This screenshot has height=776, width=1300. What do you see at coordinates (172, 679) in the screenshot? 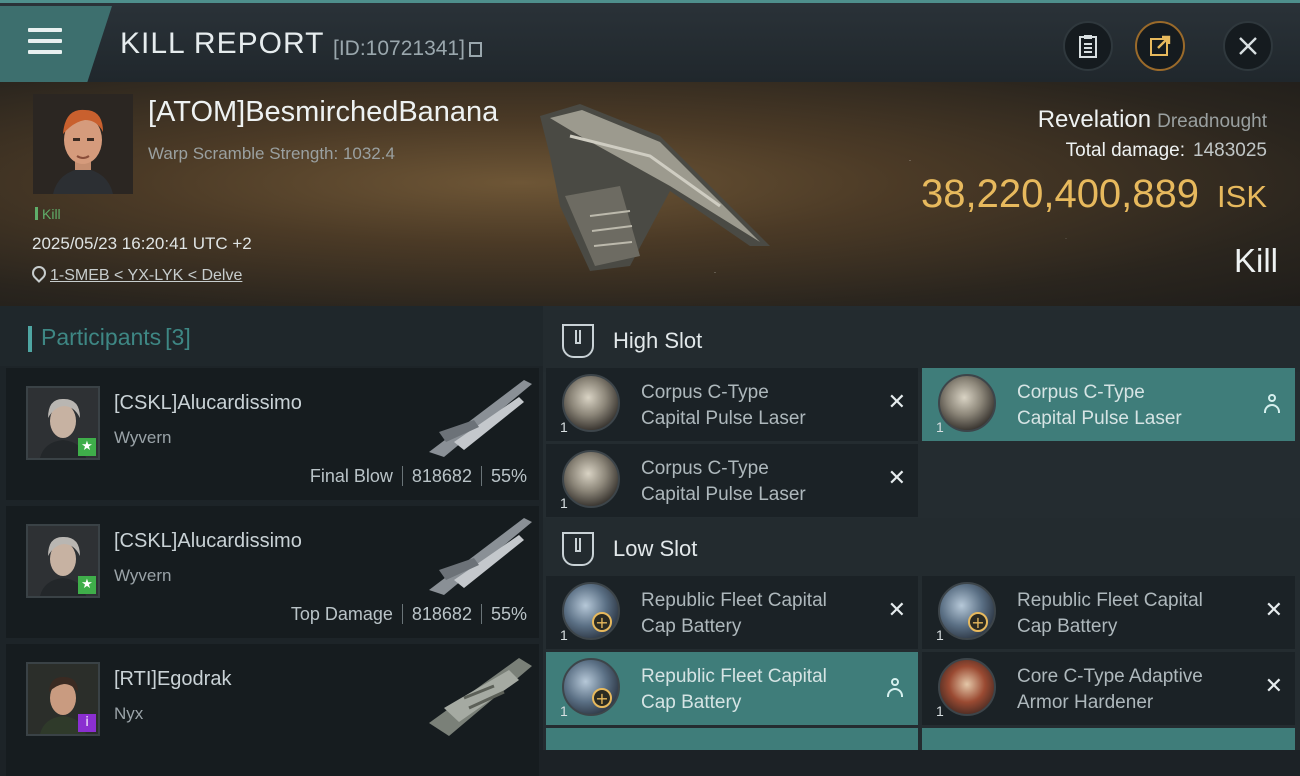
I see `participant-name: [RTI]Egodrak` at bounding box center [172, 679].